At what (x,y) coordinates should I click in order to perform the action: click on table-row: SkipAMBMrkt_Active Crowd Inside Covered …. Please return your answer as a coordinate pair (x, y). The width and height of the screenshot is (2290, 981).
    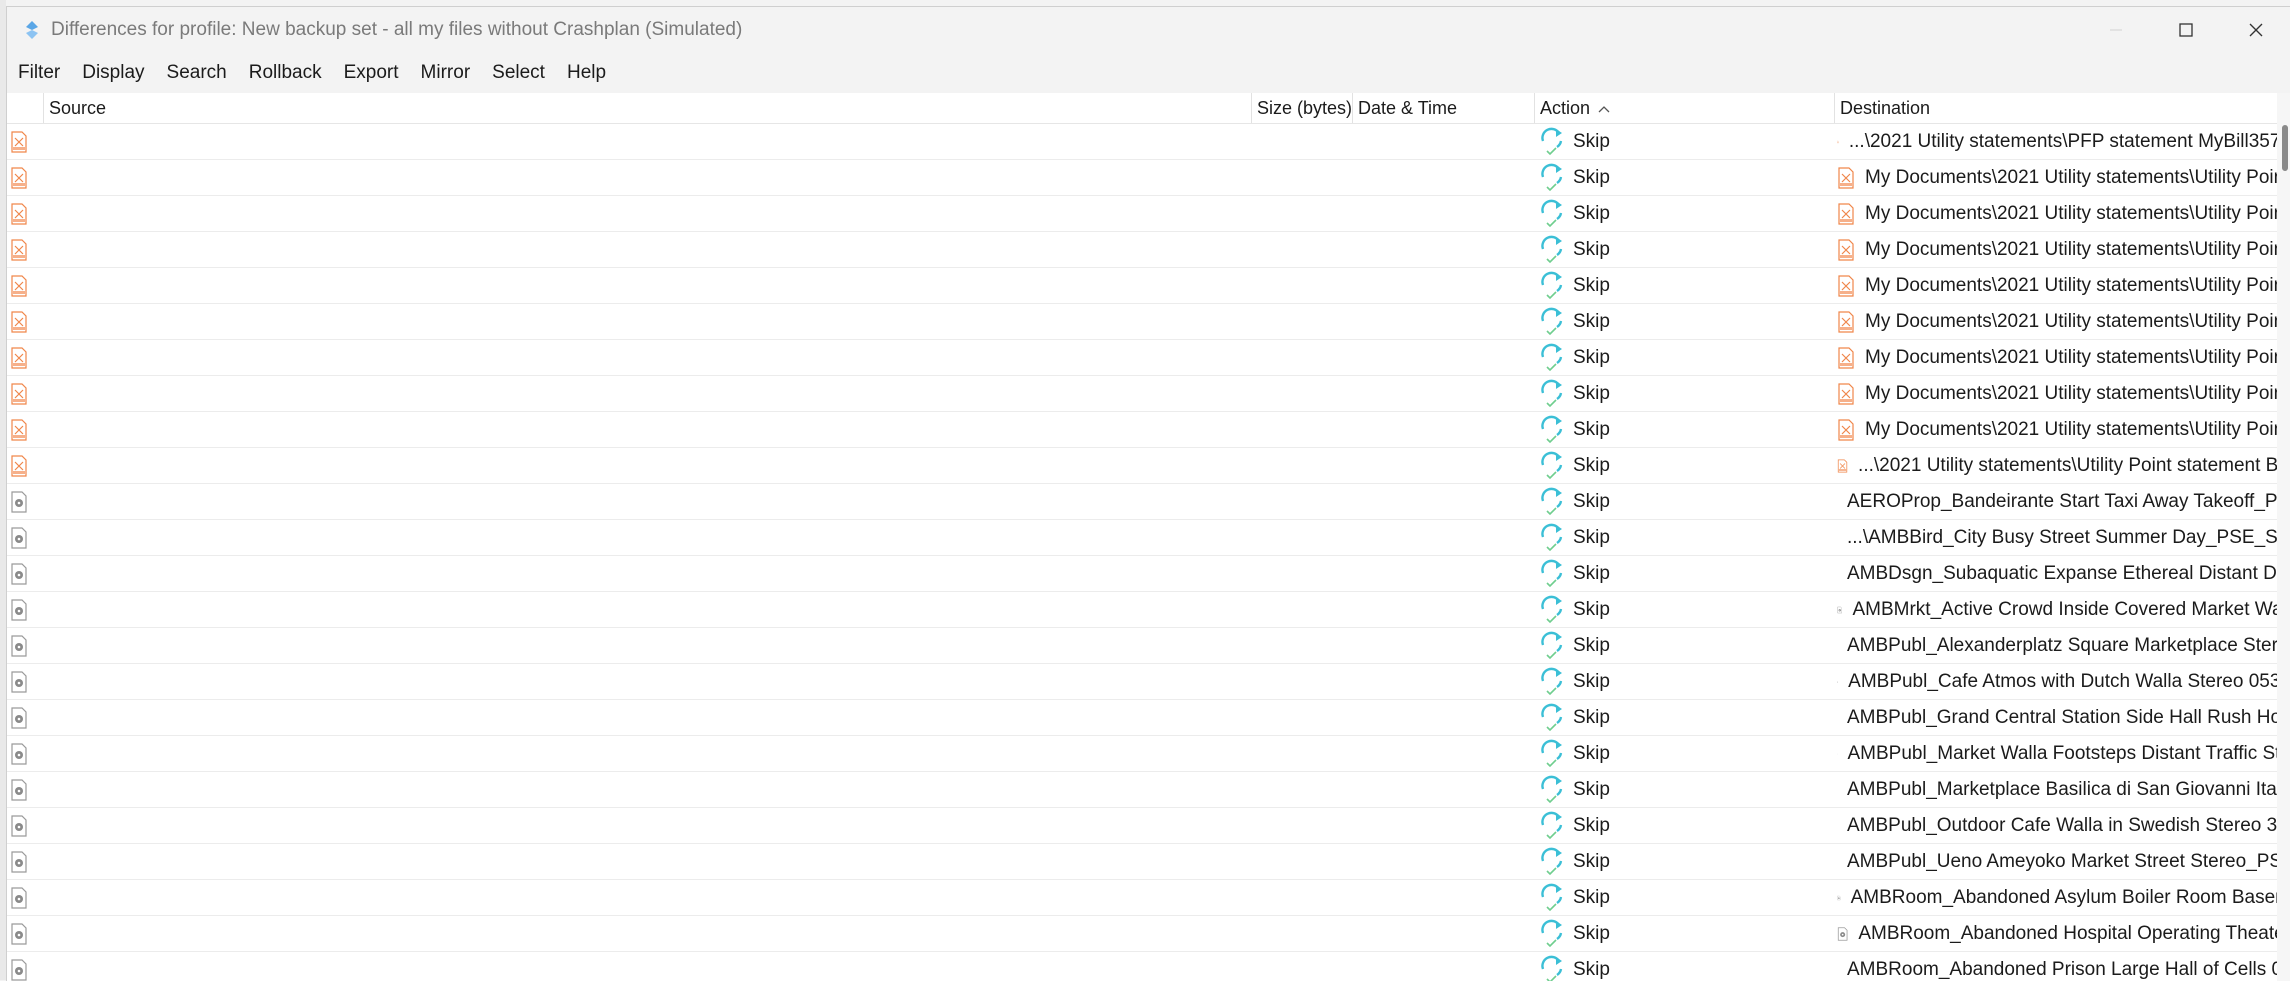
    Looking at the image, I should click on (1142, 610).